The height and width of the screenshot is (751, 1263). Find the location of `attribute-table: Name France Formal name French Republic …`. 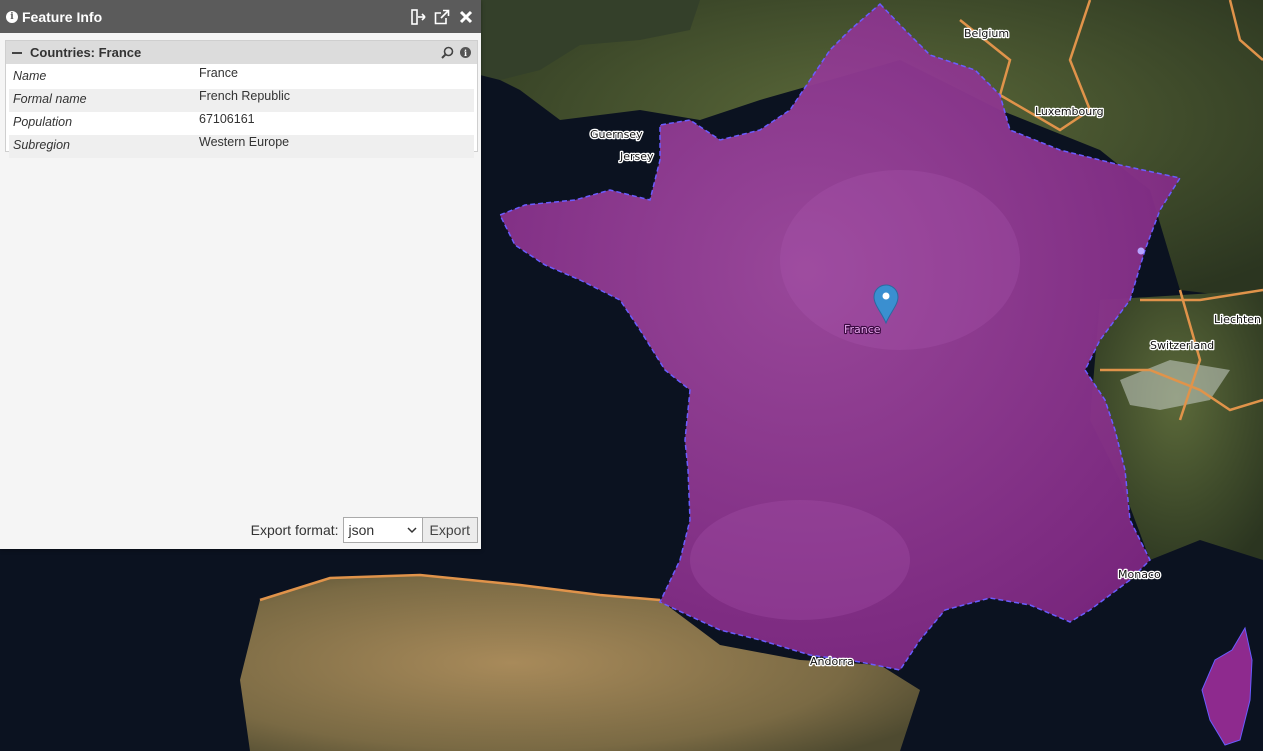

attribute-table: Name France Formal name French Republic … is located at coordinates (241, 112).